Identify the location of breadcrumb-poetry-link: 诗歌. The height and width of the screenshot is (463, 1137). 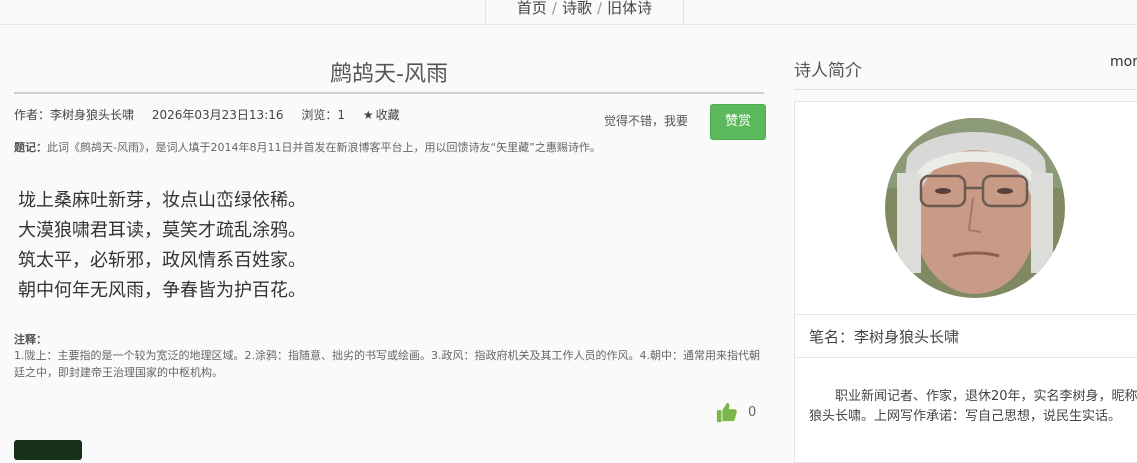
(577, 8).